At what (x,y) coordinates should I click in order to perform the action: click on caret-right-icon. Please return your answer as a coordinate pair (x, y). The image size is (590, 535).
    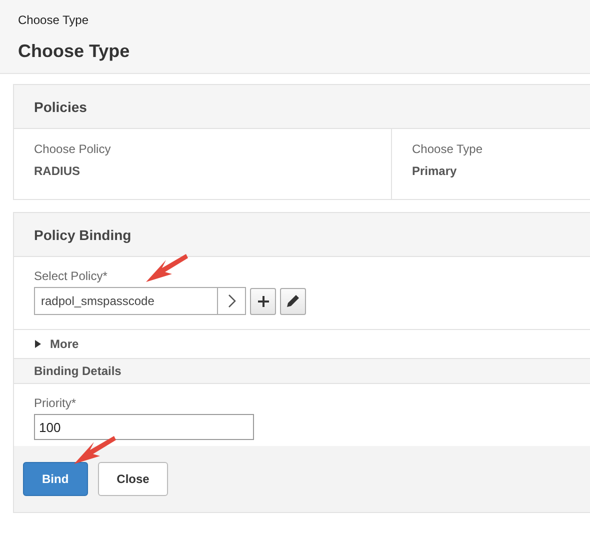
    Looking at the image, I should click on (38, 344).